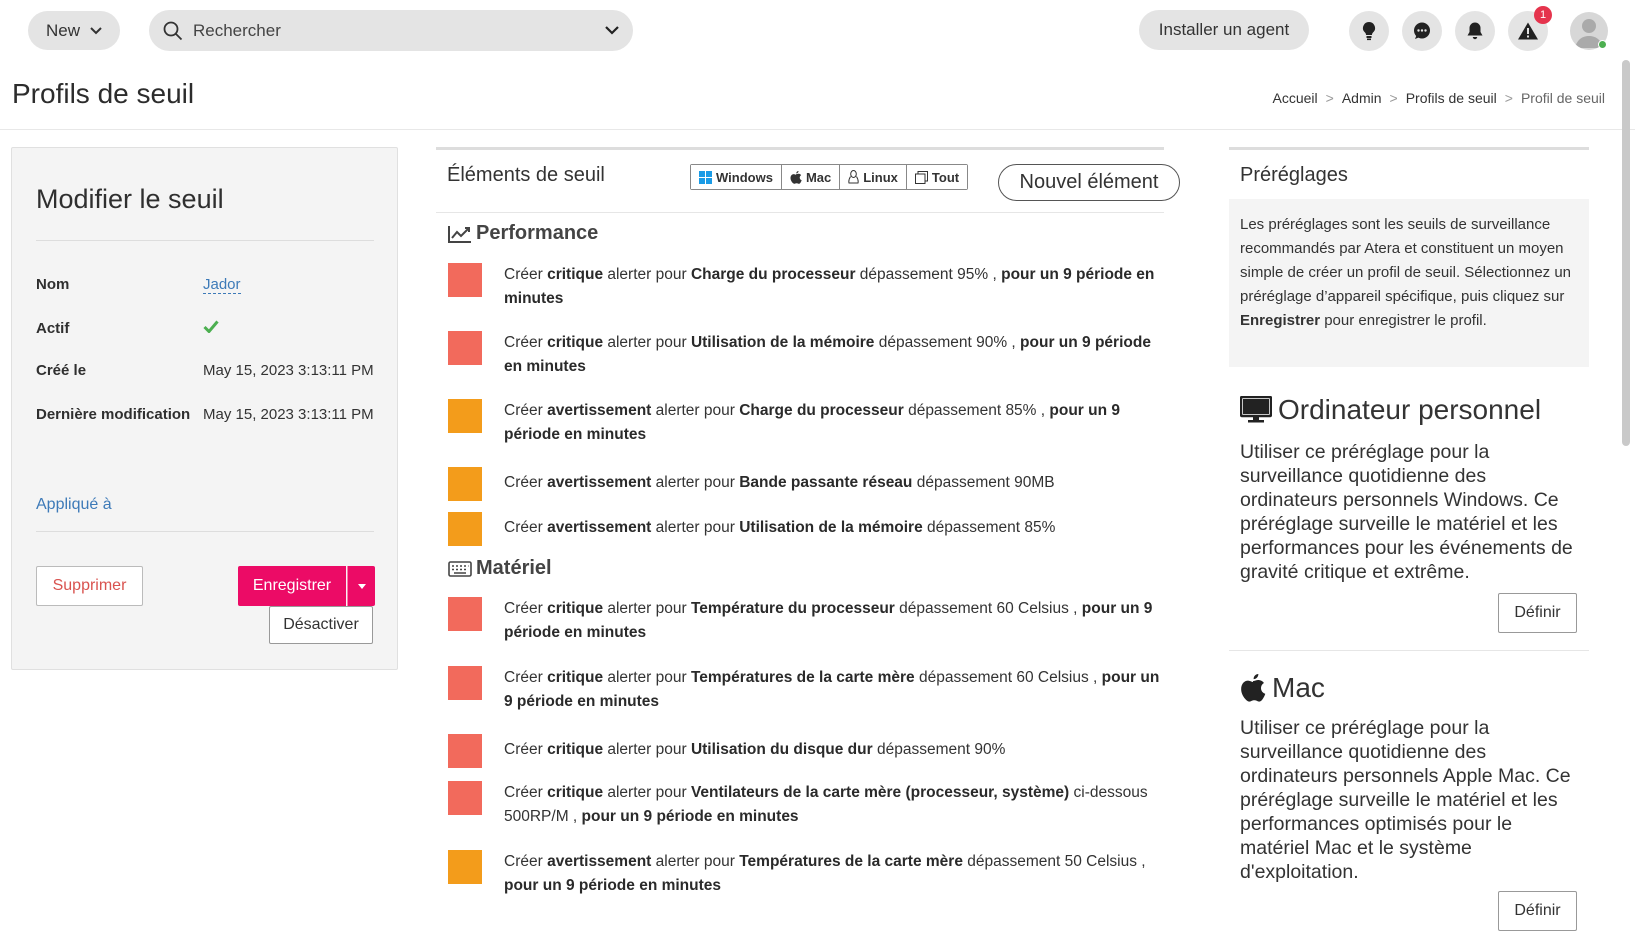 Image resolution: width=1635 pixels, height=931 pixels. I want to click on online-status-dot, so click(1602, 44).